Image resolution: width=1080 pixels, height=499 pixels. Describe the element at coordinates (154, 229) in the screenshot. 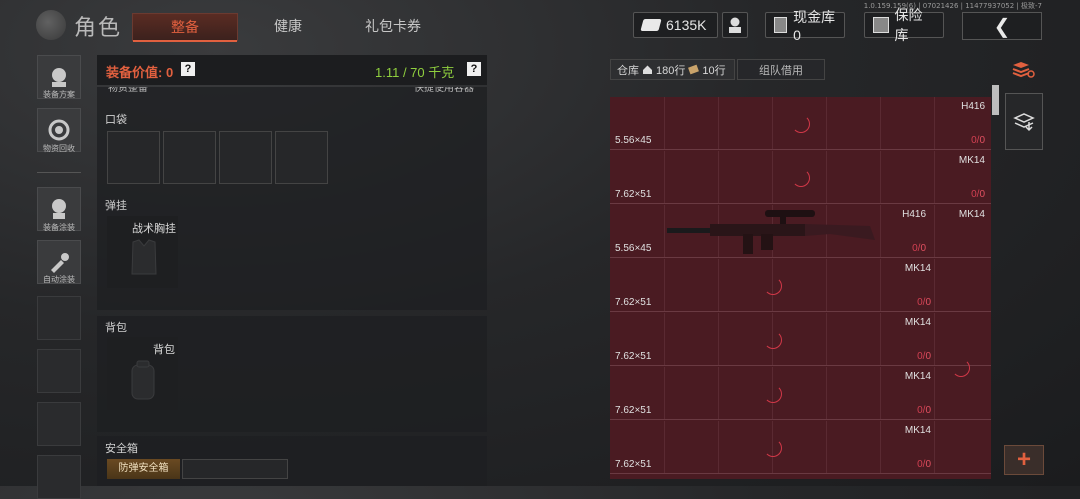

I see `chest-rig-name: 战术胸挂` at that location.